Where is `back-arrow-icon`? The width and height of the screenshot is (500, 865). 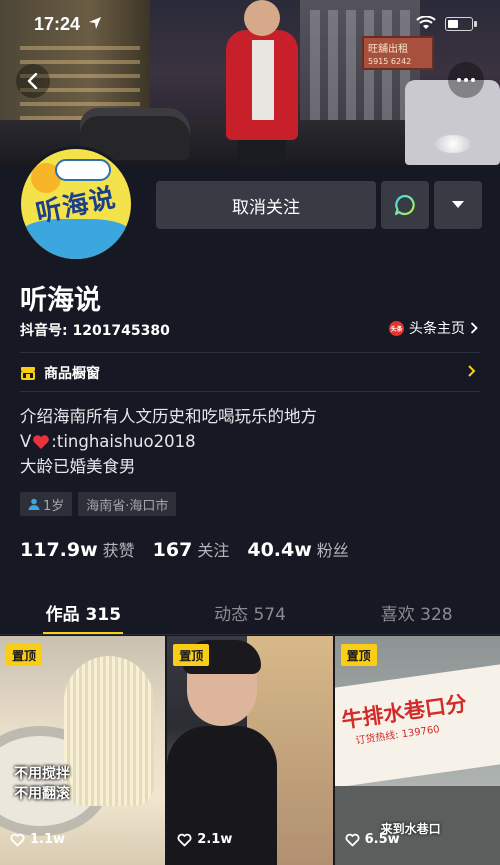 back-arrow-icon is located at coordinates (32, 81).